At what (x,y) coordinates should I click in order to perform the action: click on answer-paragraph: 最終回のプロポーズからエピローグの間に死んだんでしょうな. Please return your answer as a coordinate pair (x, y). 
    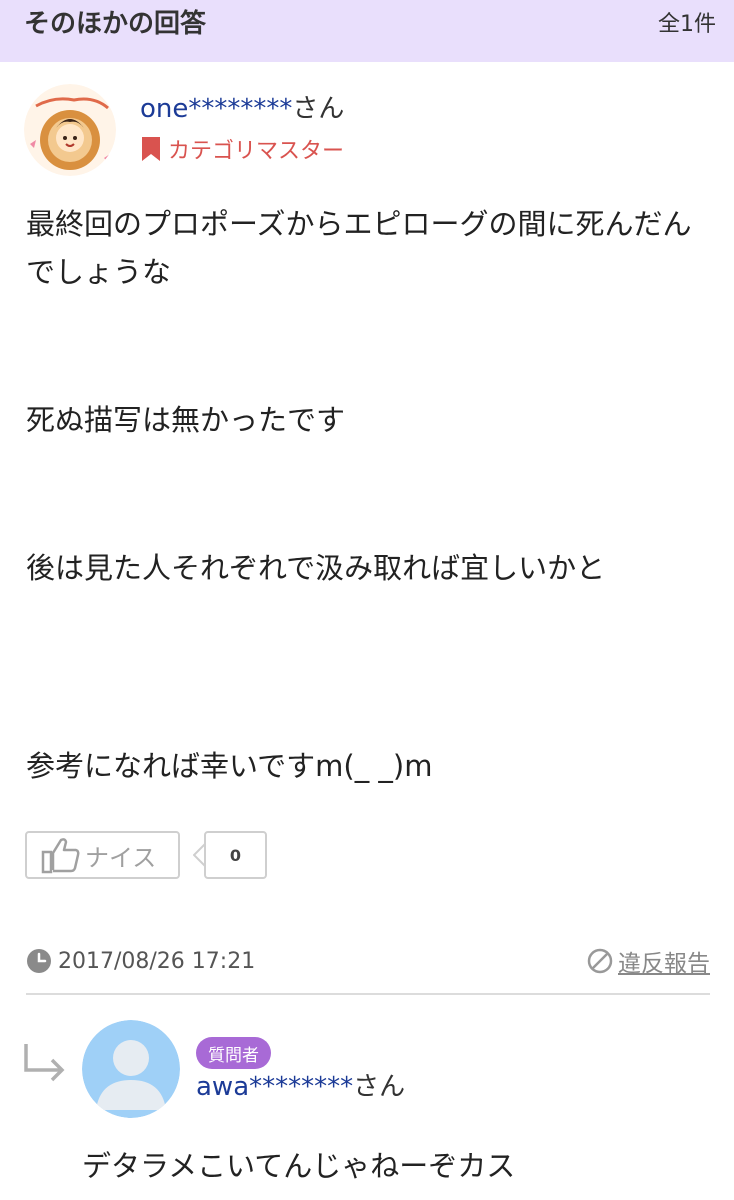
    Looking at the image, I should click on (359, 248).